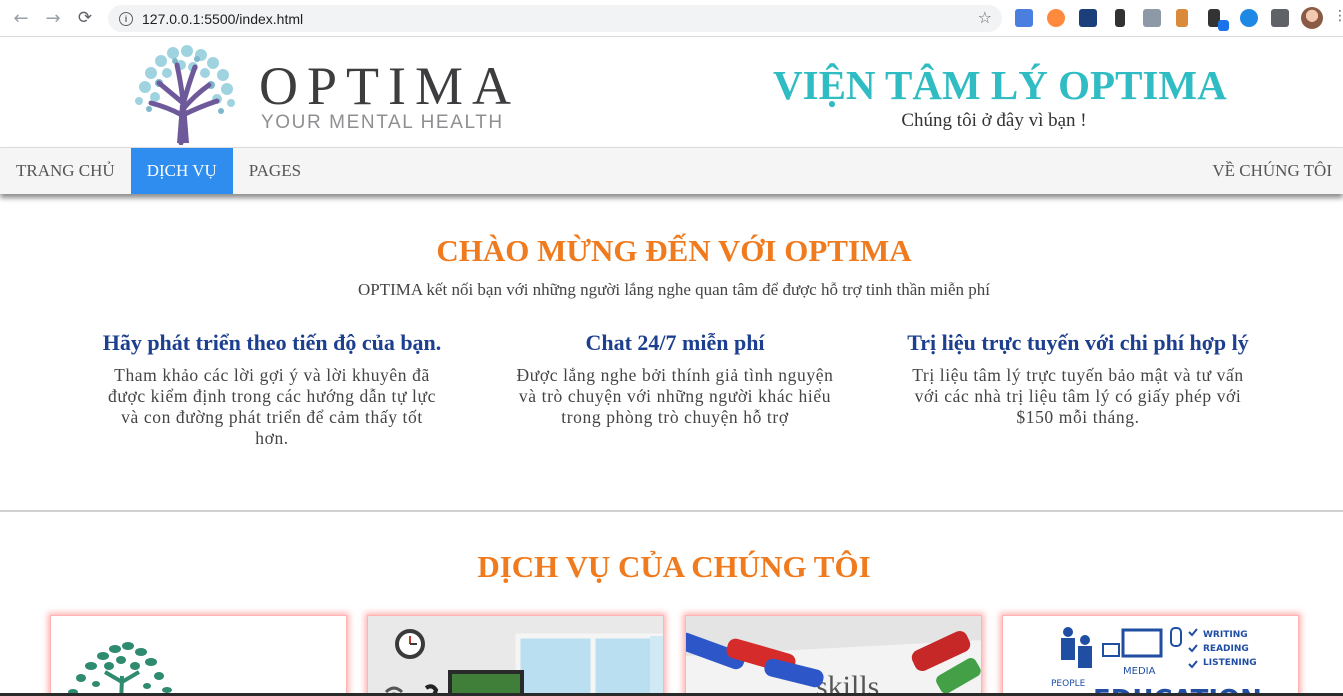 The height and width of the screenshot is (696, 1343). I want to click on nav-item-pages: PAGES, so click(275, 171).